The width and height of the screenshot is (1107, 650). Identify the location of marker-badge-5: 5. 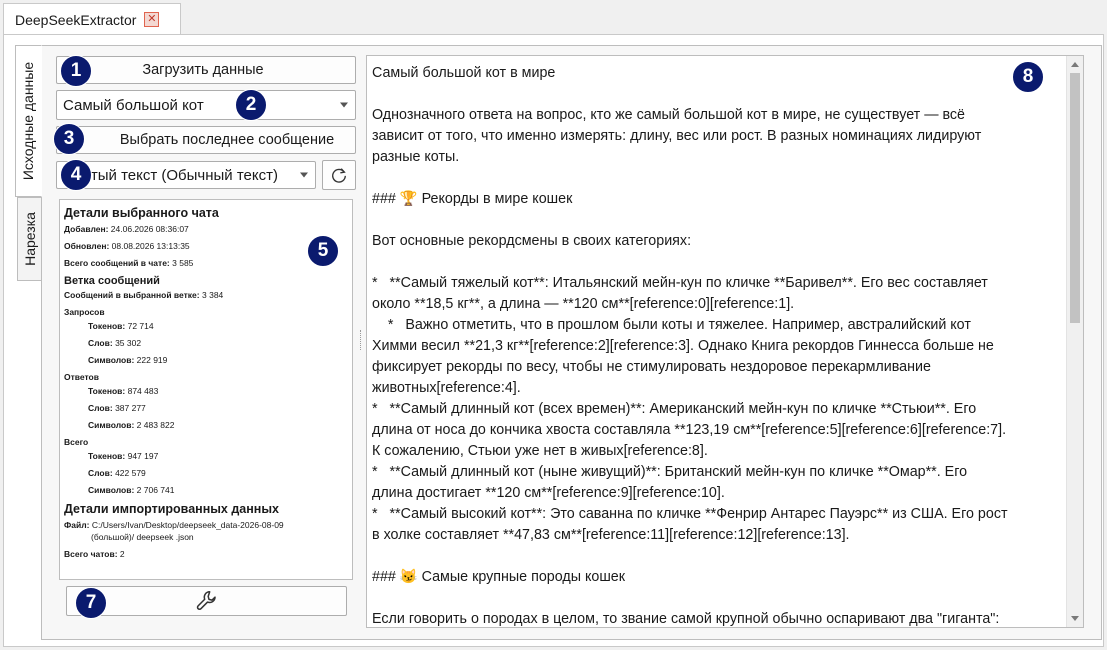
(323, 251).